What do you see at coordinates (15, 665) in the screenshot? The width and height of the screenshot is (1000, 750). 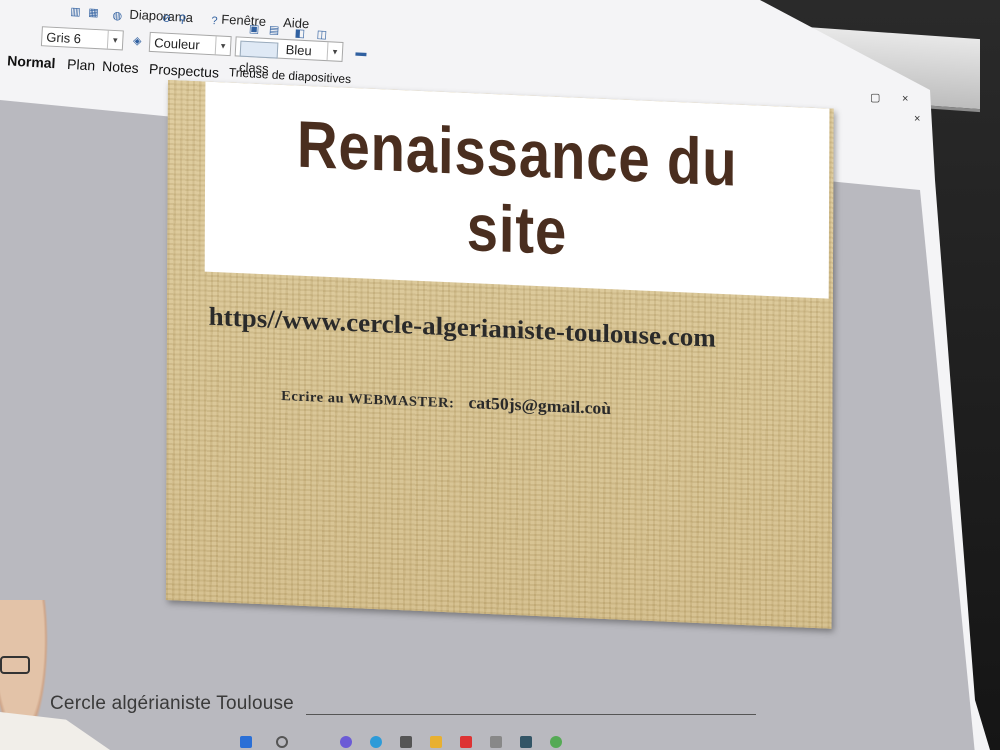 I see `presenter-glasses` at bounding box center [15, 665].